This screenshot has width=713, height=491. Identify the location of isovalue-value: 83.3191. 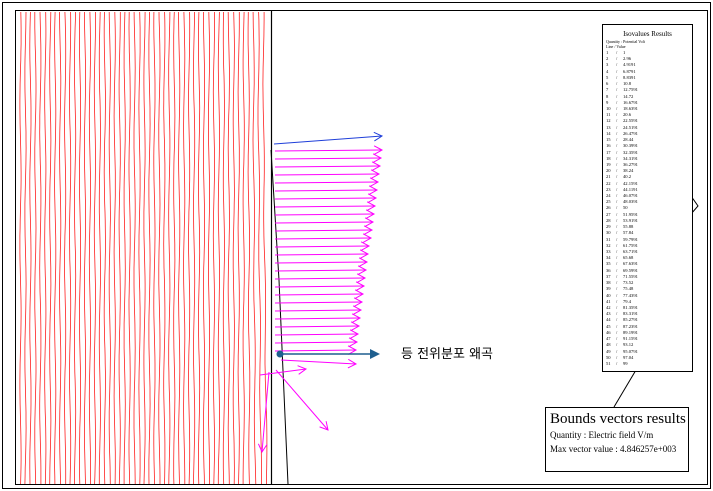
(630, 314).